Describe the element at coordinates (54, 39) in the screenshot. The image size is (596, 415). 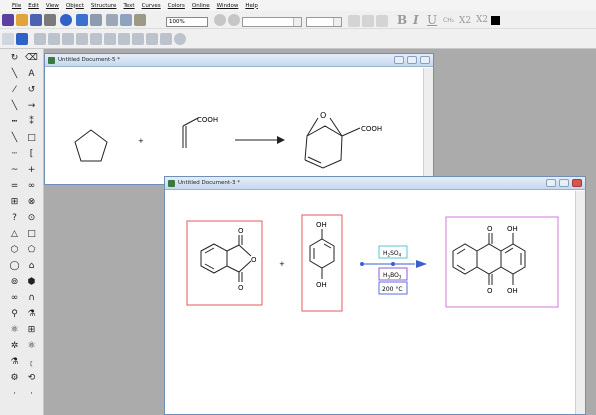
I see `ungroup-icon` at that location.